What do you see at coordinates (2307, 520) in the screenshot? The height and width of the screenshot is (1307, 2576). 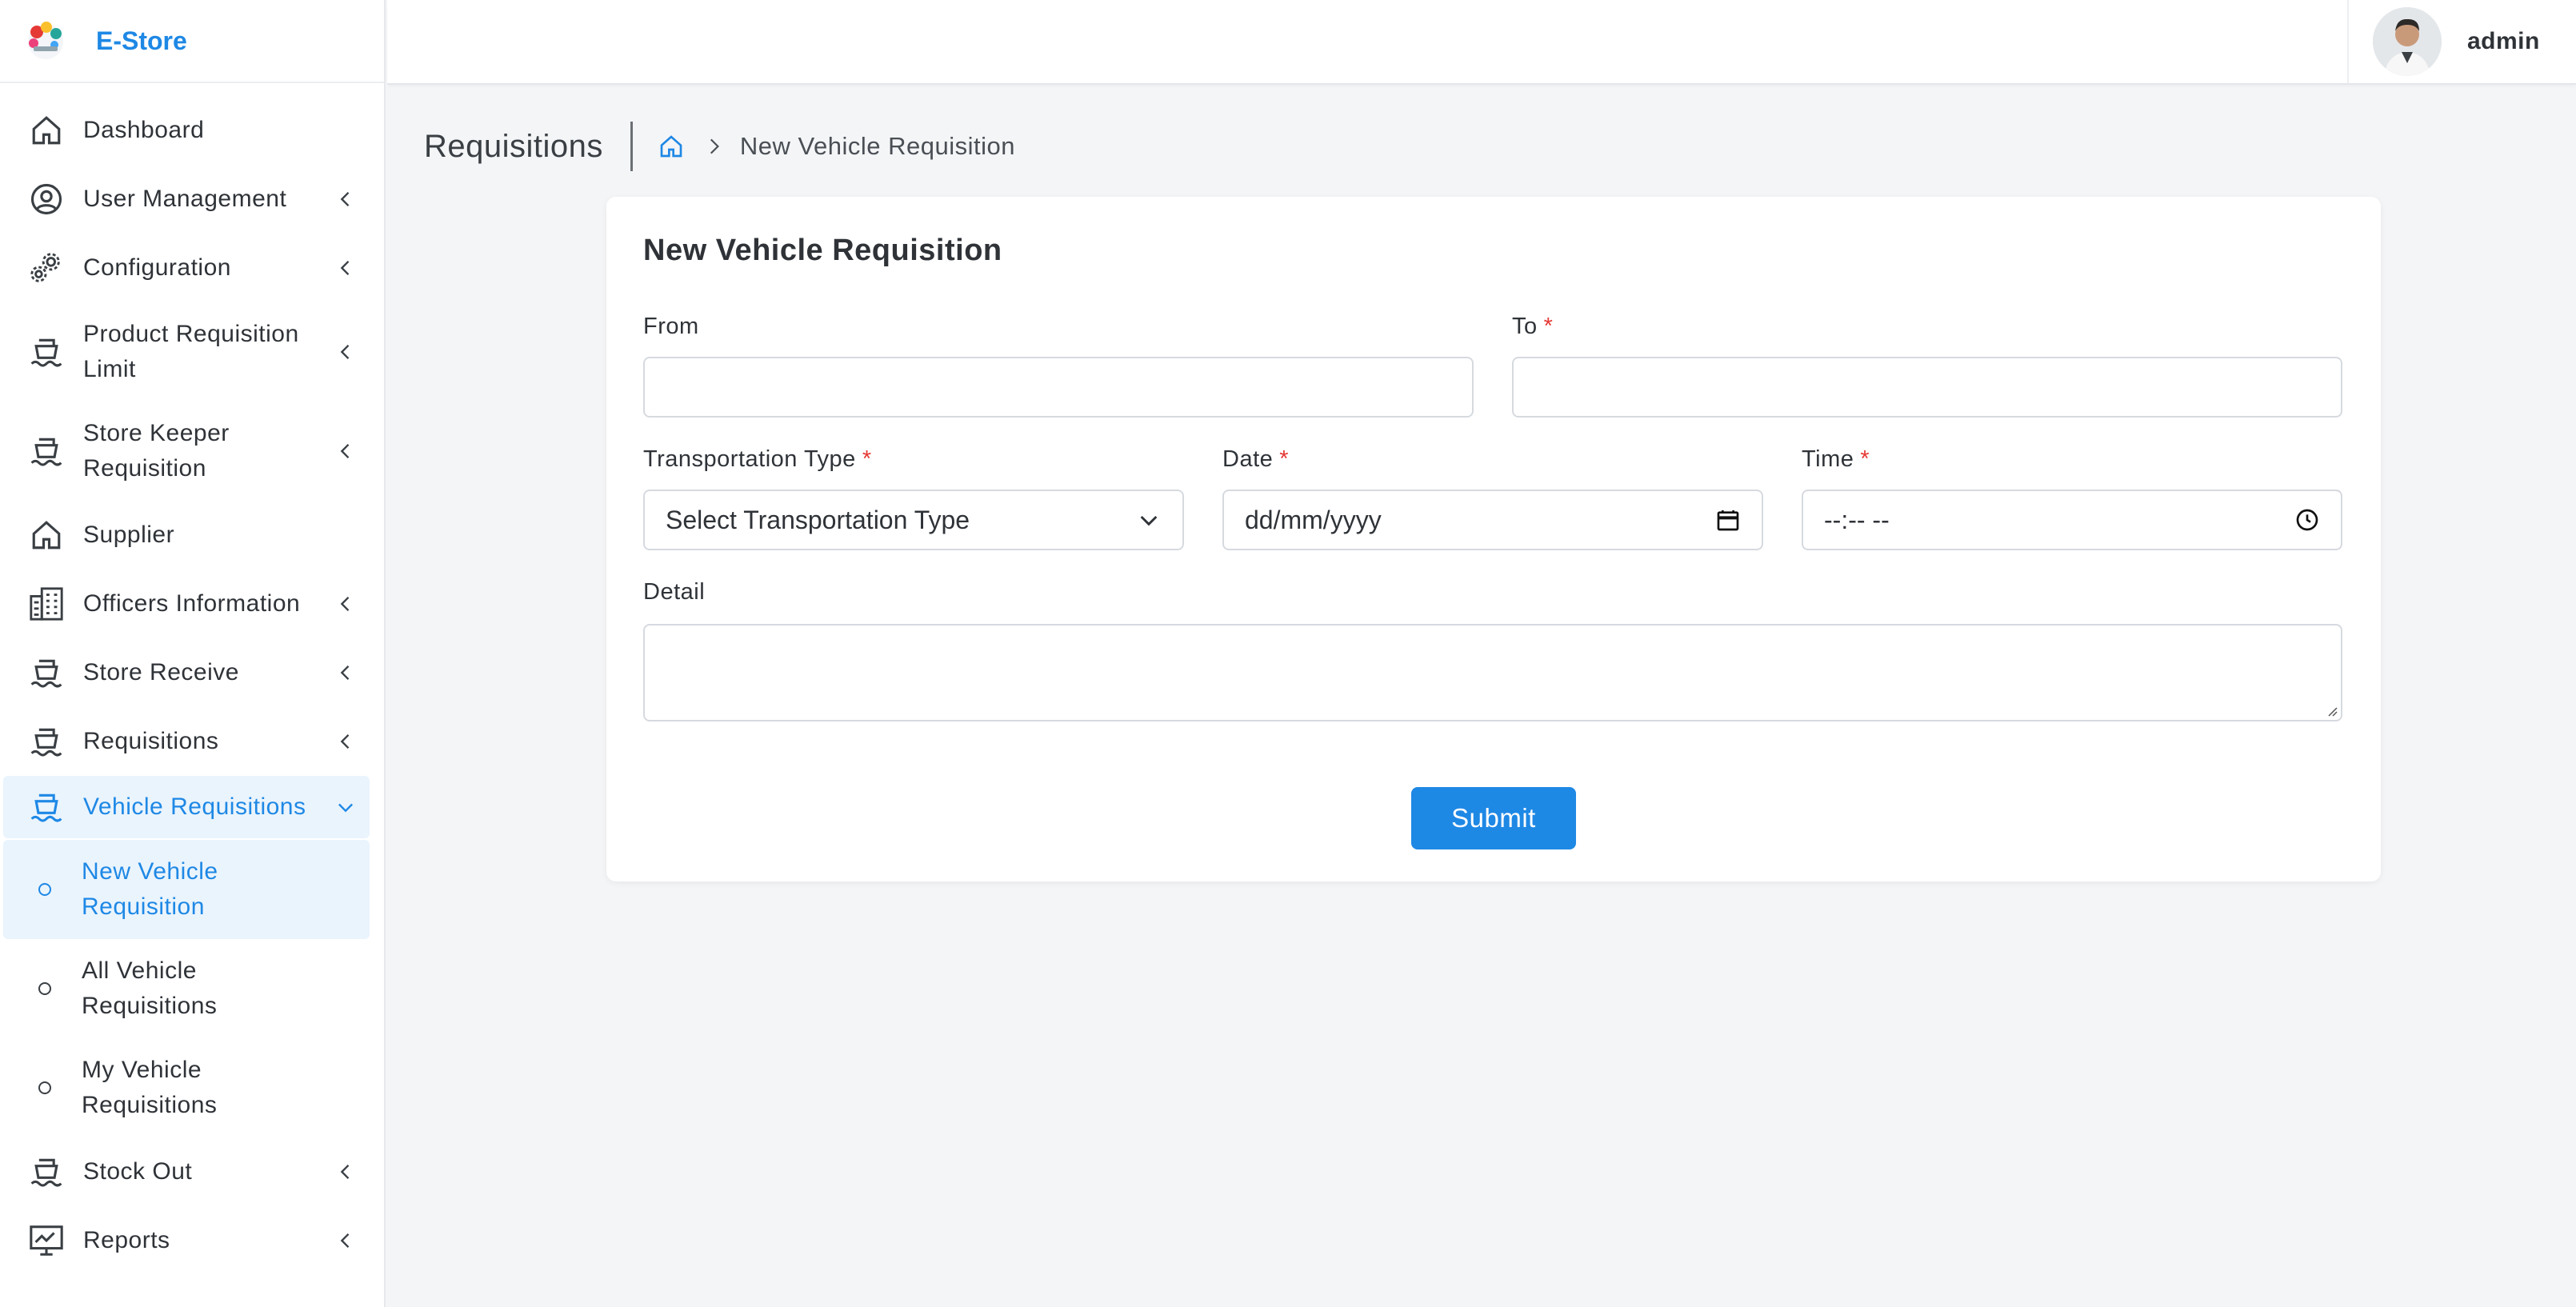 I see `clock-icon` at bounding box center [2307, 520].